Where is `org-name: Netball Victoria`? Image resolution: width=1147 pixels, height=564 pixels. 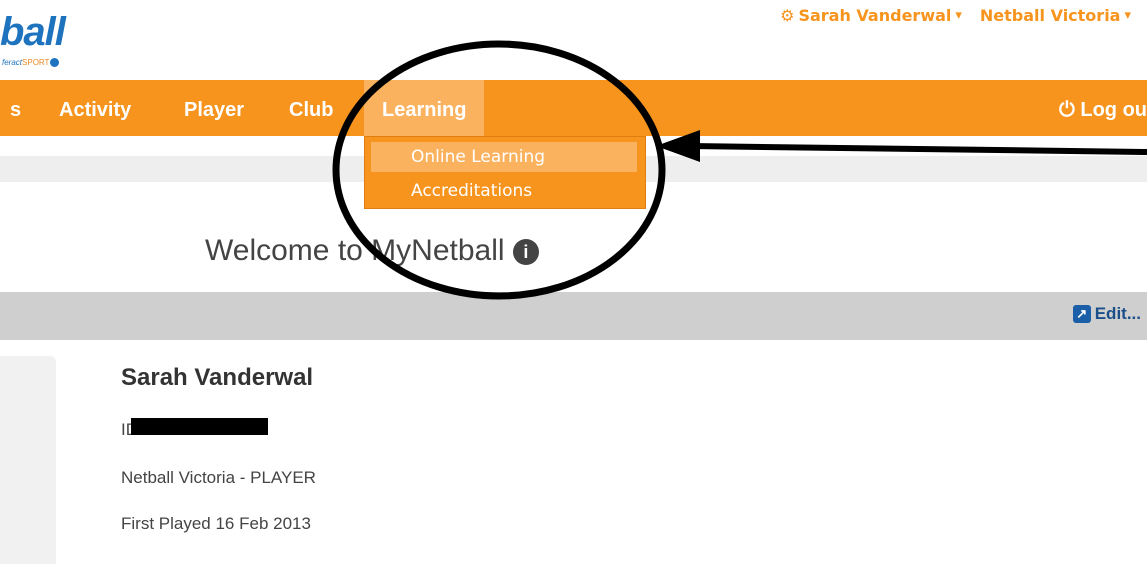 org-name: Netball Victoria is located at coordinates (1050, 15).